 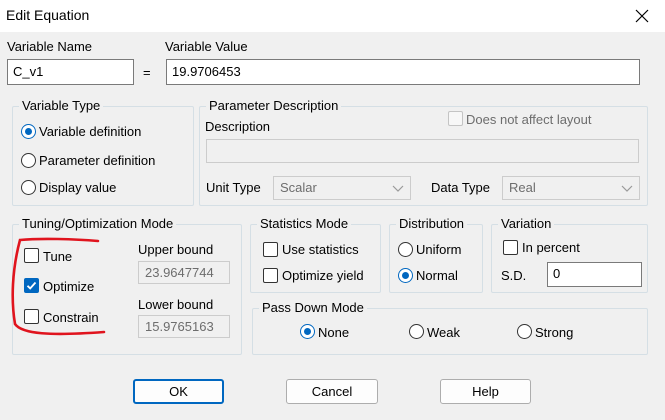 What do you see at coordinates (304, 223) in the screenshot?
I see `statistics-mode-label: Statistics Mode` at bounding box center [304, 223].